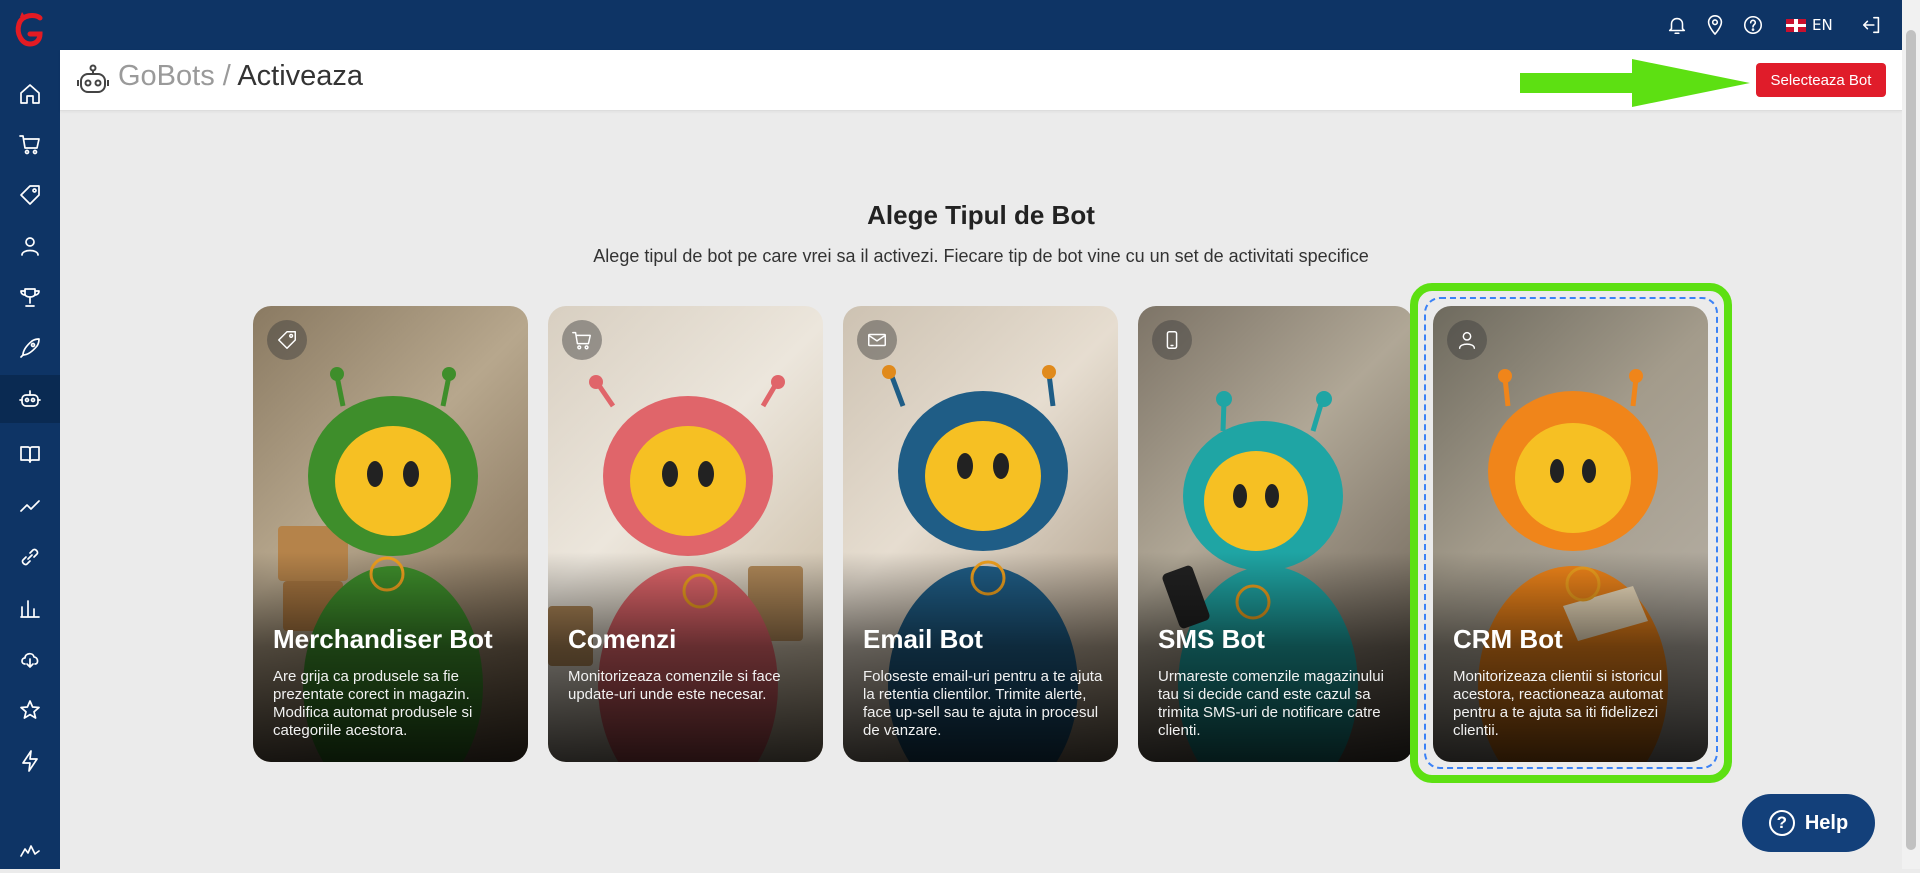  I want to click on help-label: Help, so click(1826, 822).